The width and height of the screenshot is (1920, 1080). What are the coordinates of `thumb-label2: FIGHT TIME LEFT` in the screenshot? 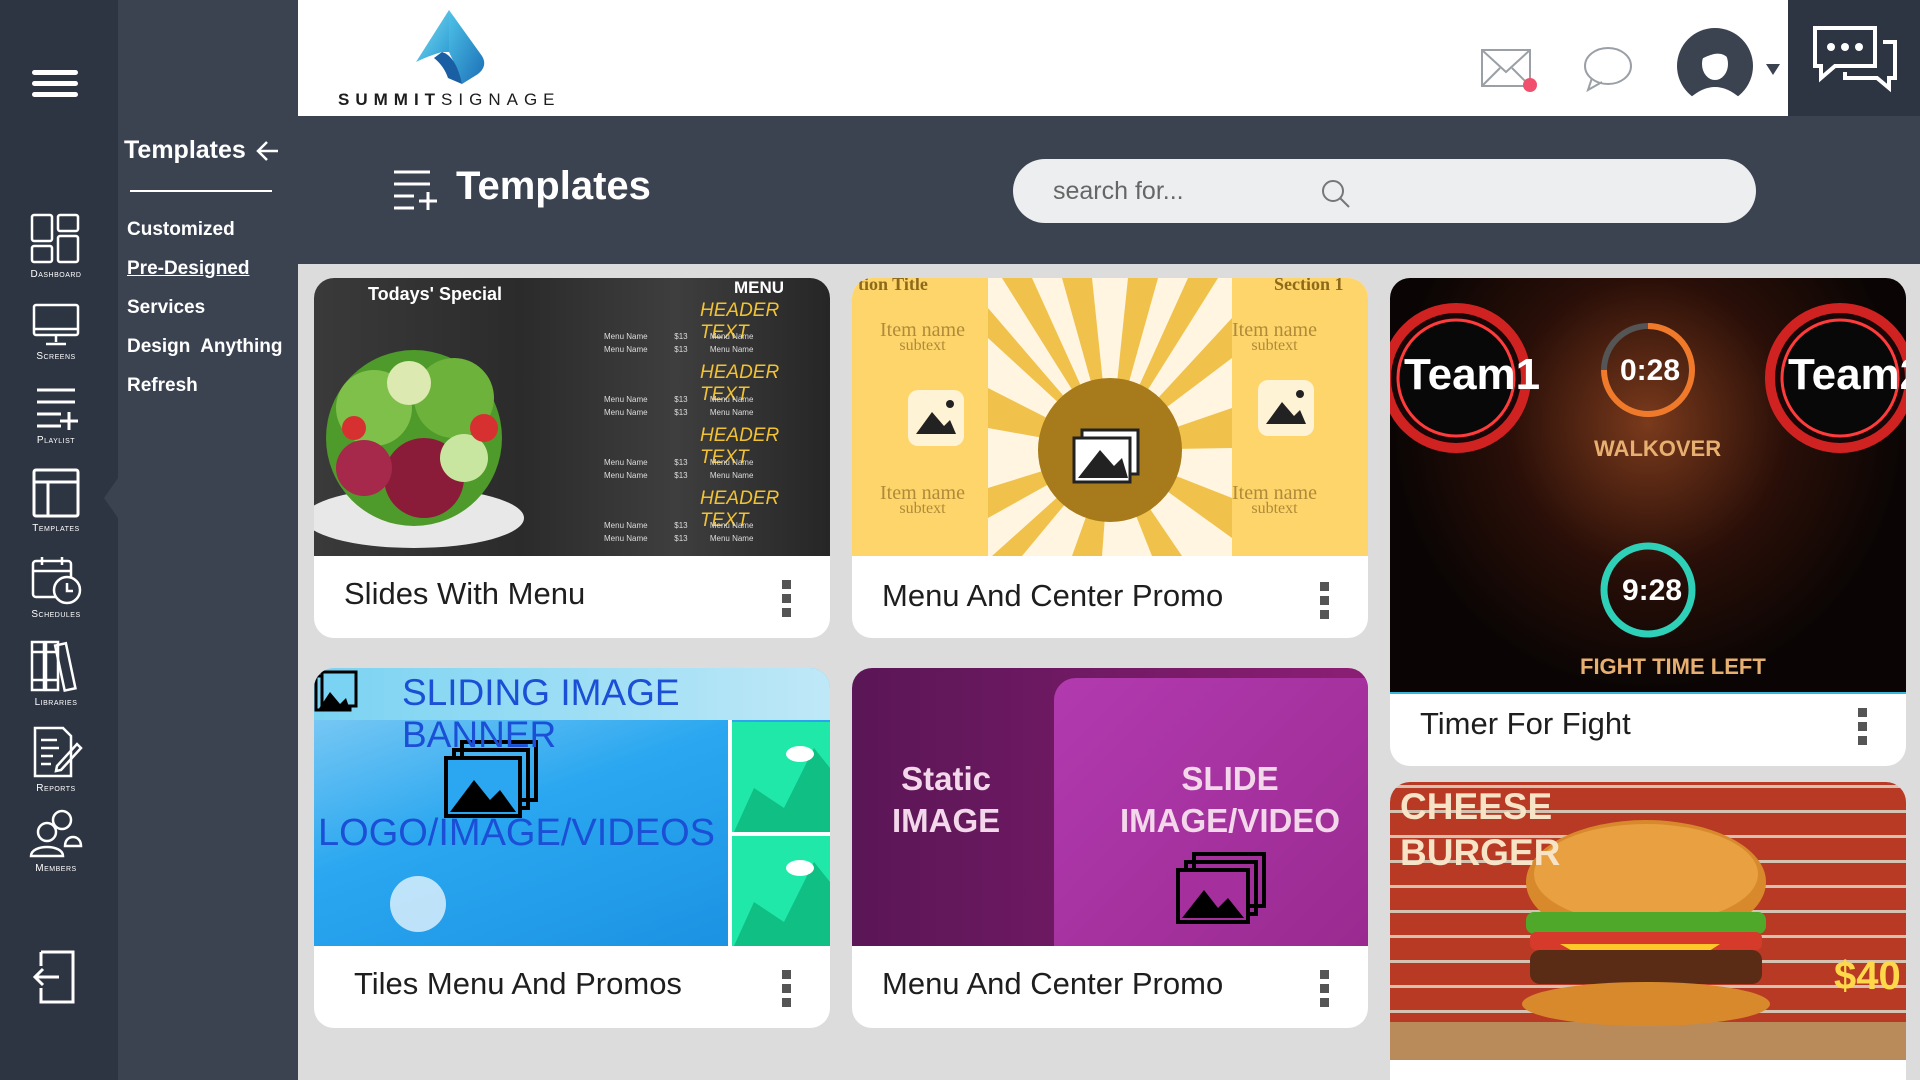 It's located at (1673, 666).